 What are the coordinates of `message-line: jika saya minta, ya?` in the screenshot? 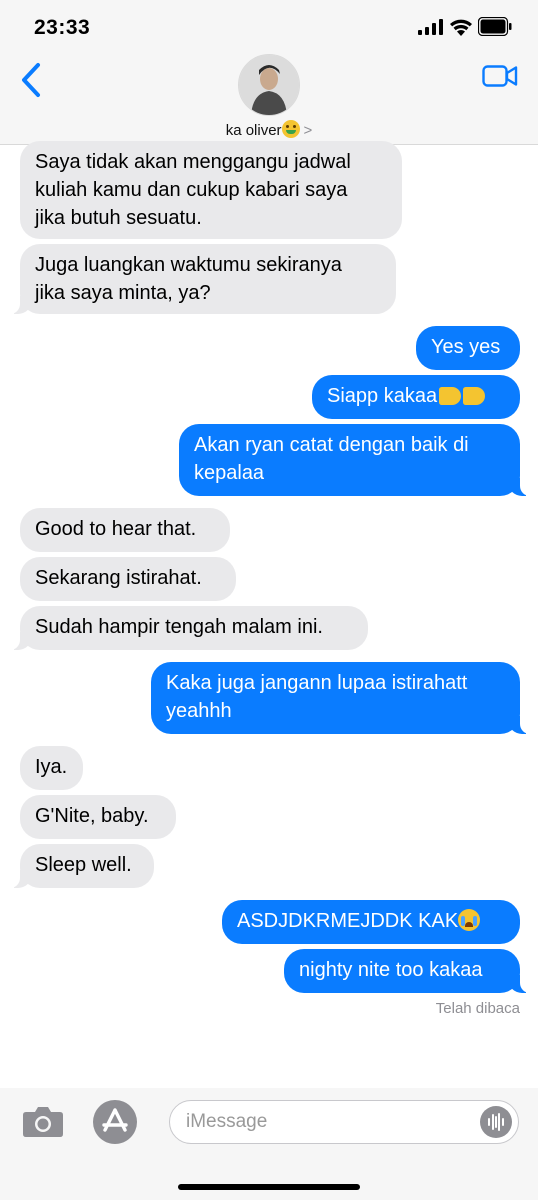 It's located at (123, 293).